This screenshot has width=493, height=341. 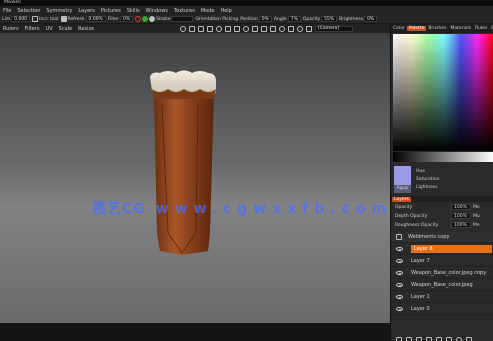 I want to click on color-spectrum, so click(x=443, y=92).